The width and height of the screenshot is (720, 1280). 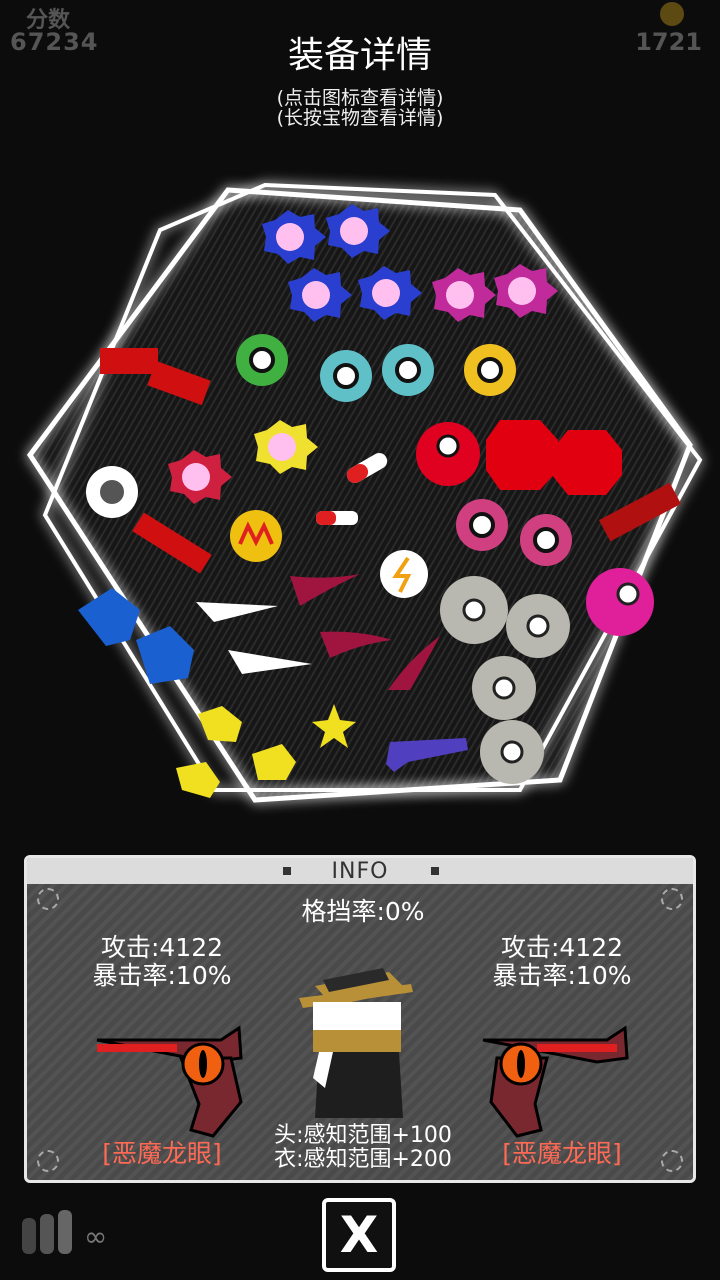 What do you see at coordinates (256, 536) in the screenshot?
I see `m-coin-icon` at bounding box center [256, 536].